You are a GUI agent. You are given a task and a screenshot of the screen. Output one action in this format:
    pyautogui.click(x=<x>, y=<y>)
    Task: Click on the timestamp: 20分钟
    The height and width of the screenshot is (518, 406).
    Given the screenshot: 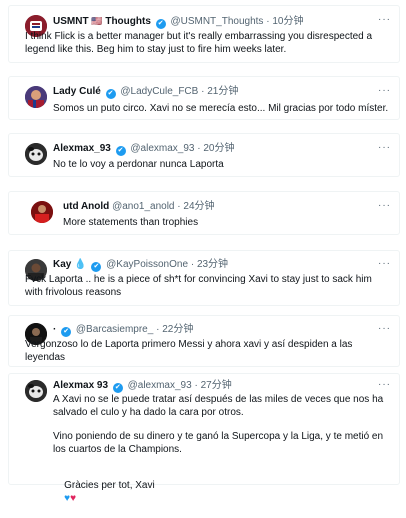 What is the action you would take?
    pyautogui.click(x=218, y=148)
    